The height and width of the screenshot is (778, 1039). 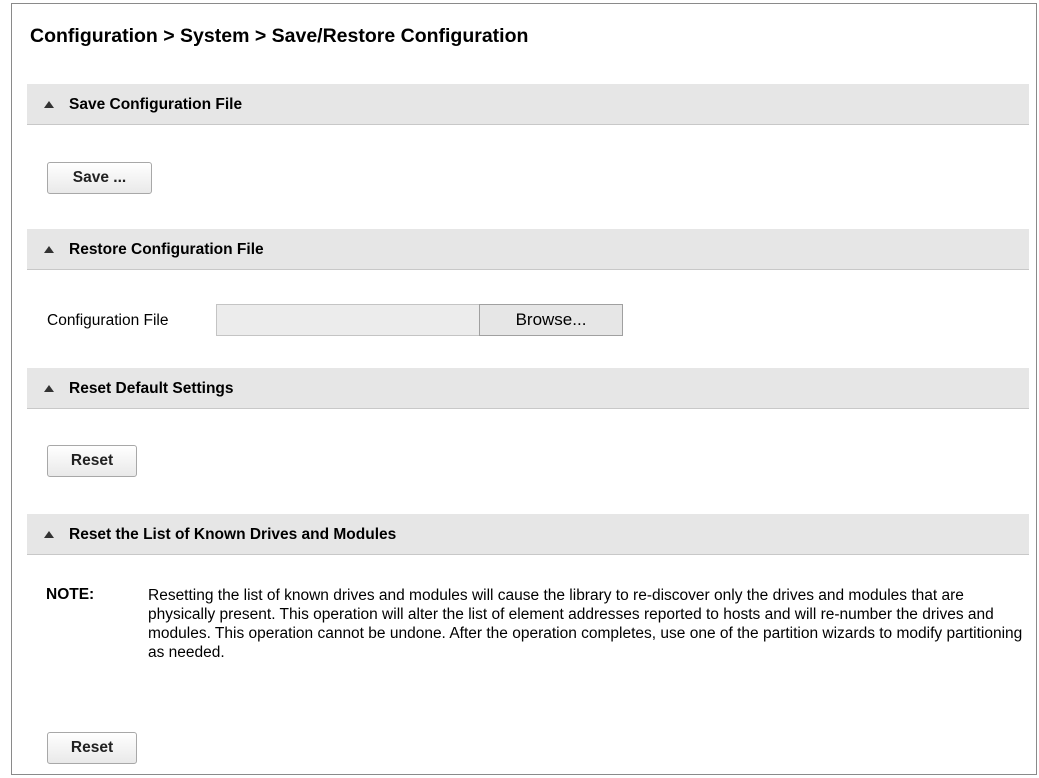 I want to click on section-header-save: Save Configuration File, so click(x=528, y=104).